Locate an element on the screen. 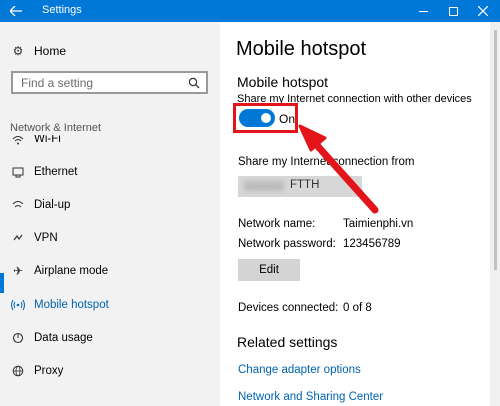  sidebar-item-label: Dial-up is located at coordinates (52, 205).